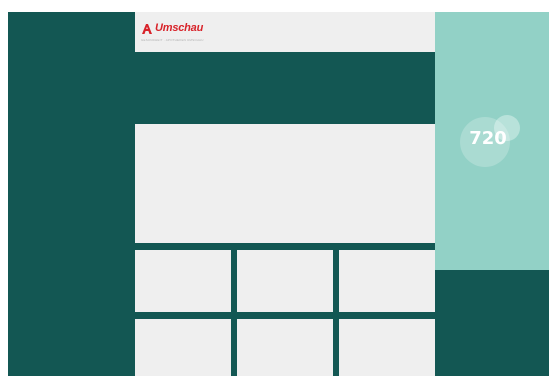  What do you see at coordinates (172, 40) in the screenshot?
I see `logo-tagline: GESUNDHEIT · APOTHEKEN UMSCHAU` at bounding box center [172, 40].